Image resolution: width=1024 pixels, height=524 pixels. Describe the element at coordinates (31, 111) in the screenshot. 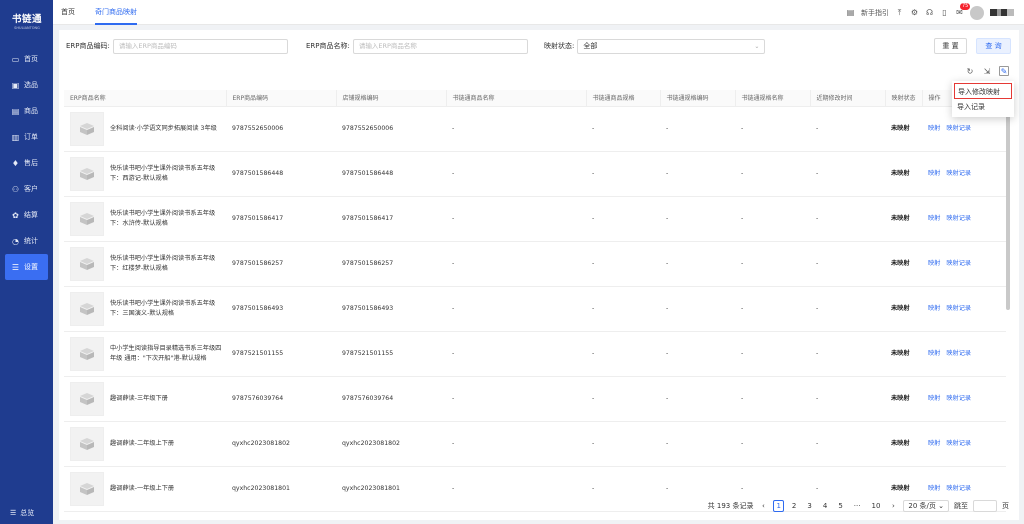

I see `sidebar-item-label: 商品` at that location.